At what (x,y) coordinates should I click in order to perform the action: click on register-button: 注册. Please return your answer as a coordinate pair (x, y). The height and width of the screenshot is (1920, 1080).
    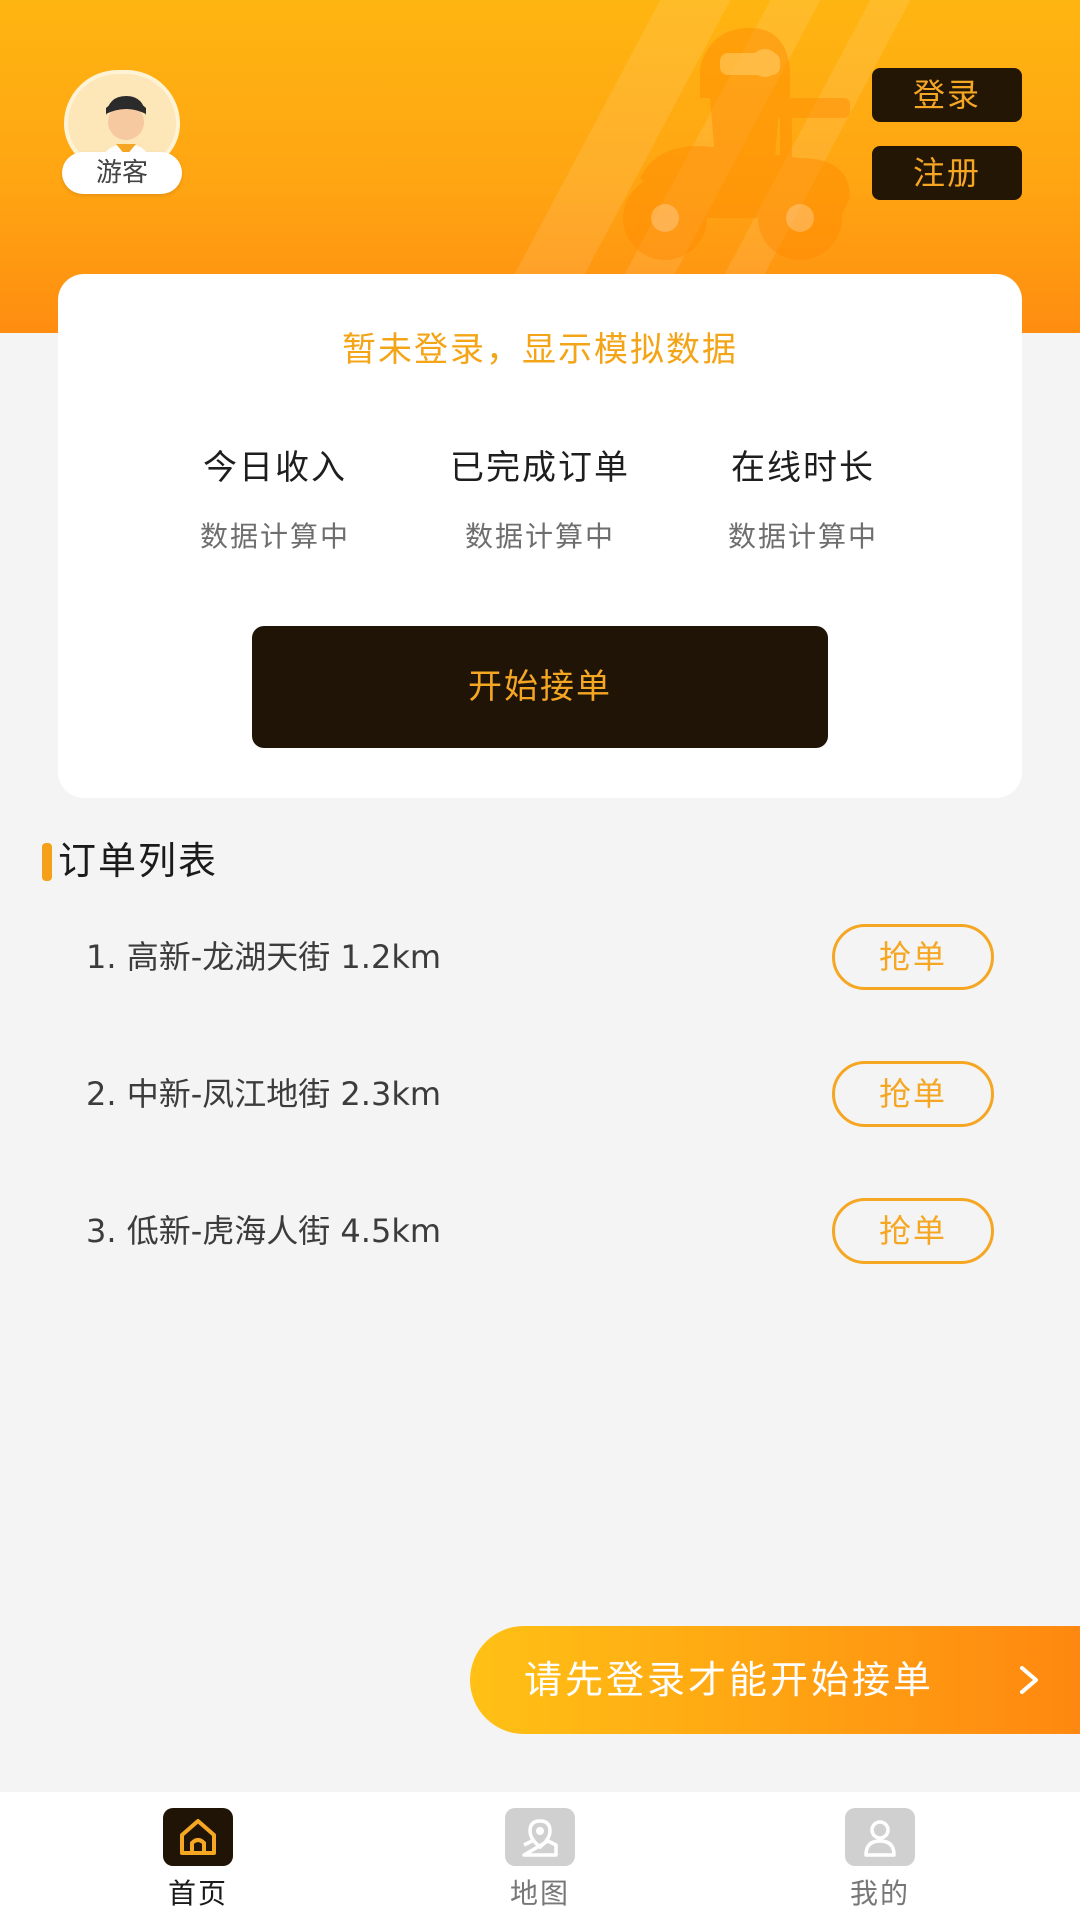
    Looking at the image, I should click on (947, 173).